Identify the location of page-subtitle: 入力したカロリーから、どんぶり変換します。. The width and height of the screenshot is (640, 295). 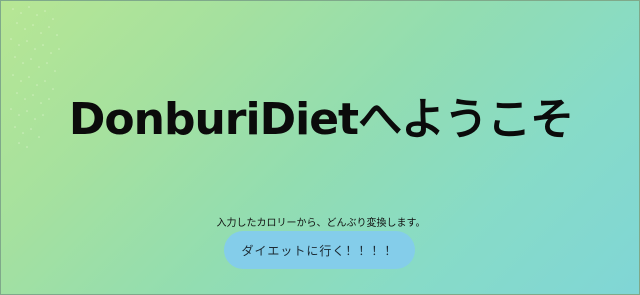
(321, 223).